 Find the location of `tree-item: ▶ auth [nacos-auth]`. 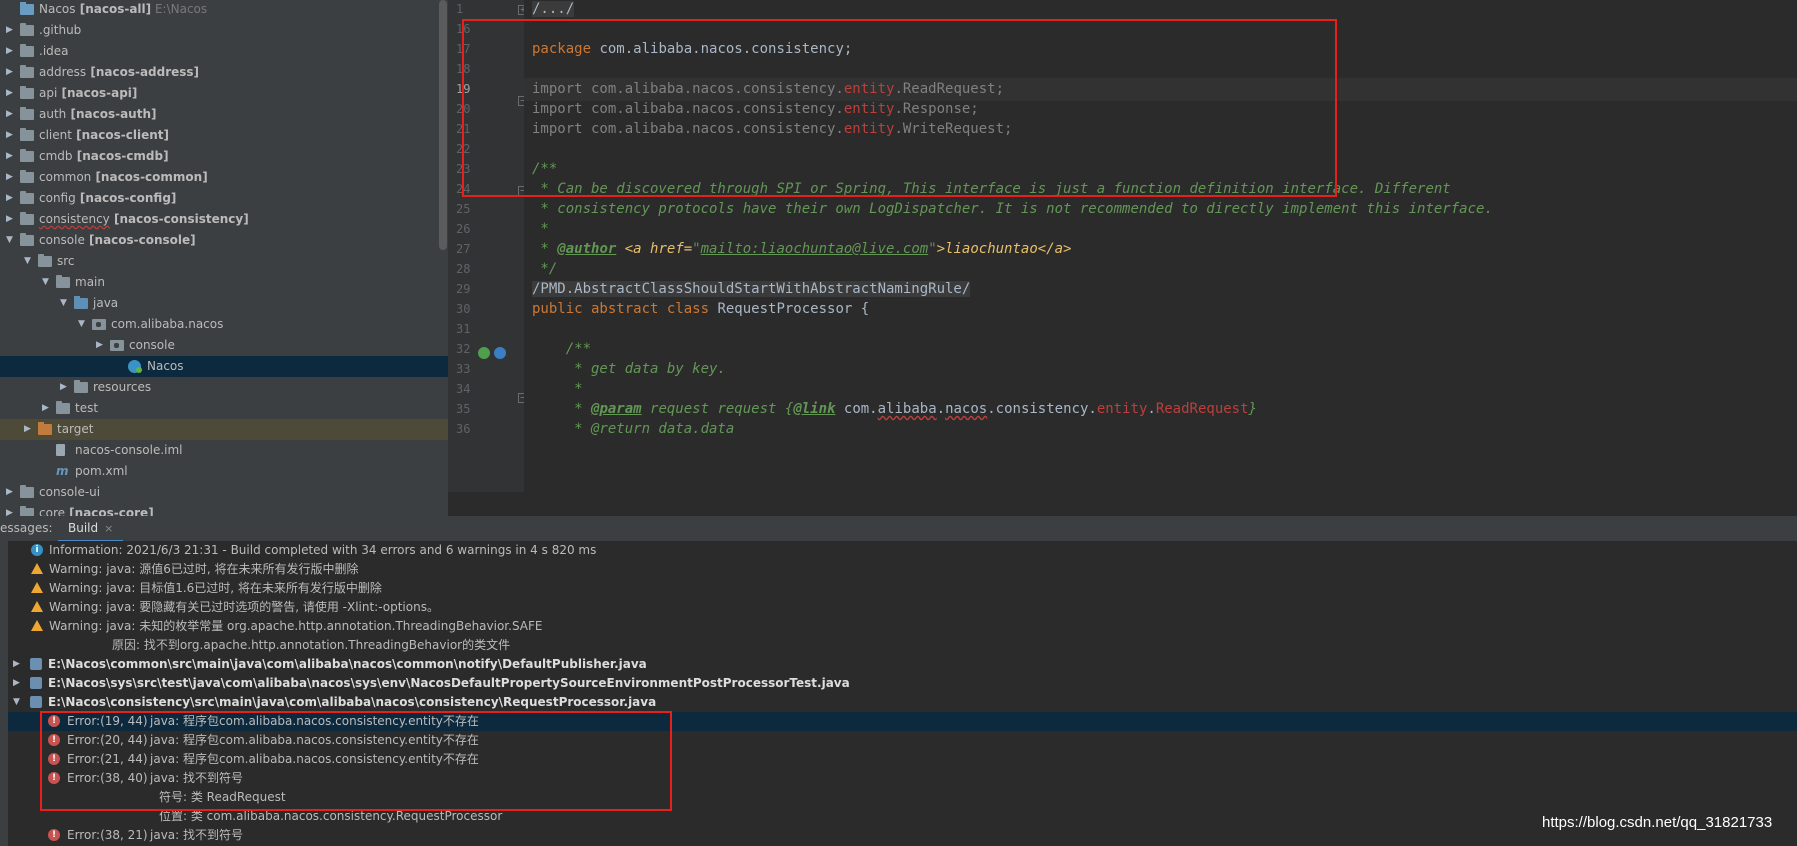

tree-item: ▶ auth [nacos-auth] is located at coordinates (224, 114).